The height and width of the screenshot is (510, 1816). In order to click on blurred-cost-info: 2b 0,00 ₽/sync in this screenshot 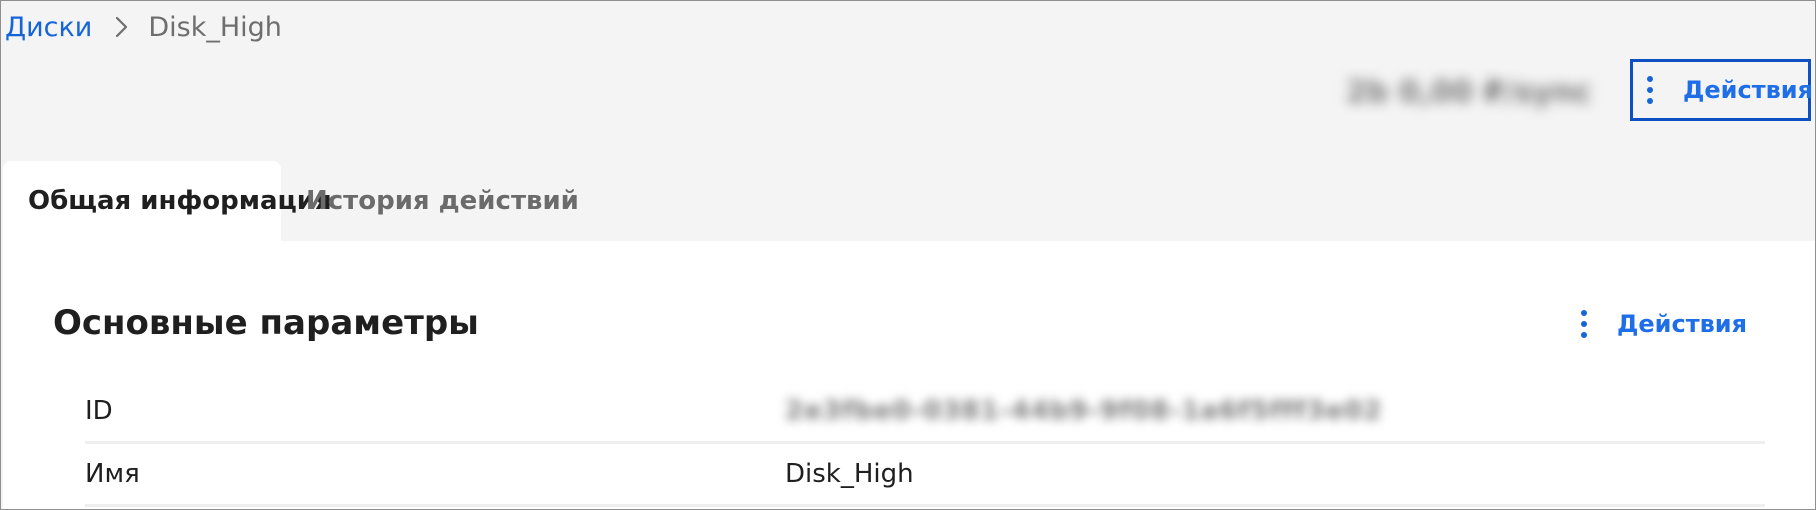, I will do `click(1469, 92)`.